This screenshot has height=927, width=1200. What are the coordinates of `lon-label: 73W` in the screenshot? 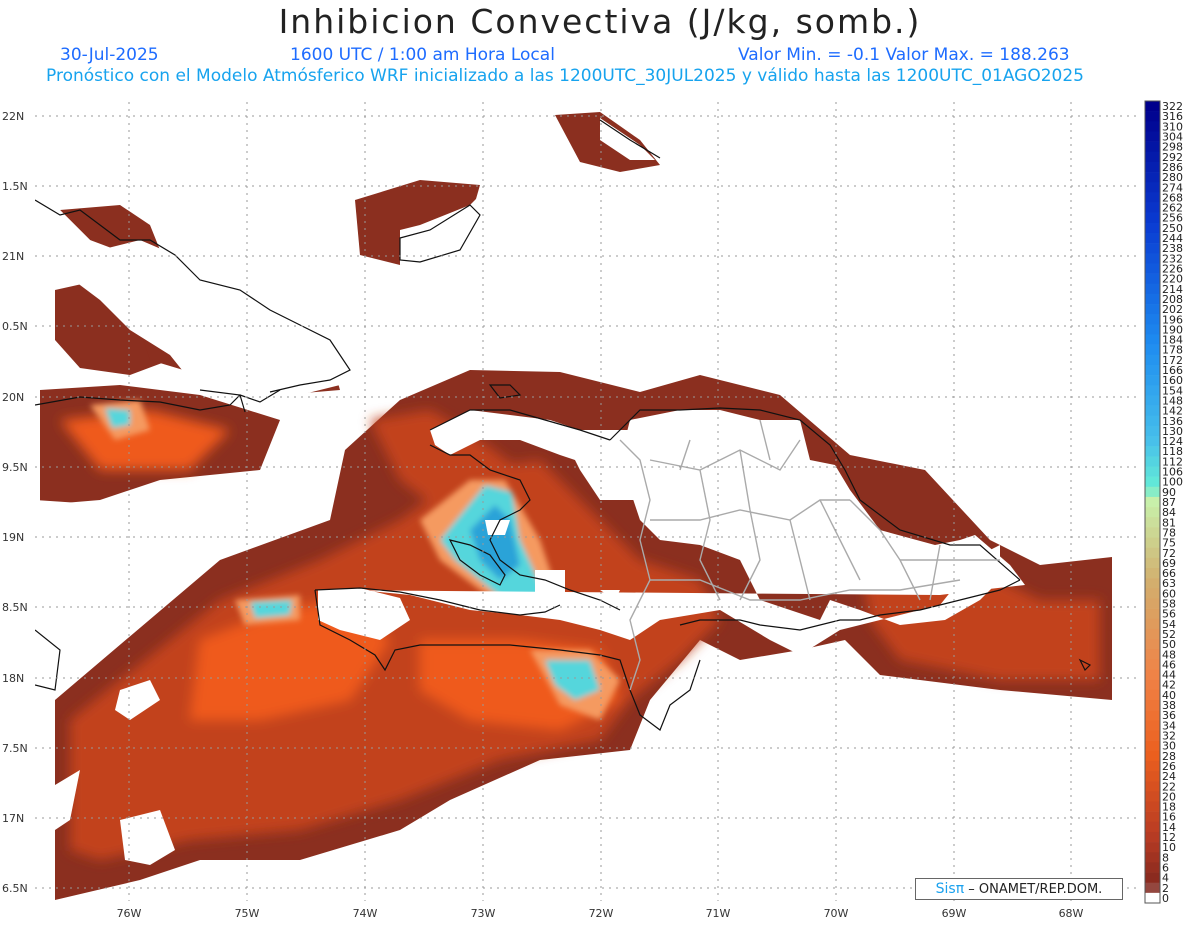 It's located at (483, 913).